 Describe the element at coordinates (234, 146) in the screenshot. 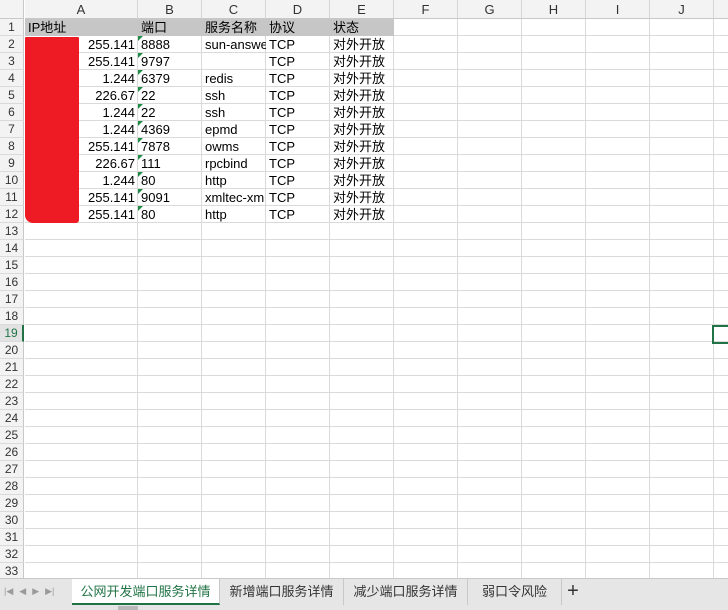

I see `service-cell: owms` at that location.